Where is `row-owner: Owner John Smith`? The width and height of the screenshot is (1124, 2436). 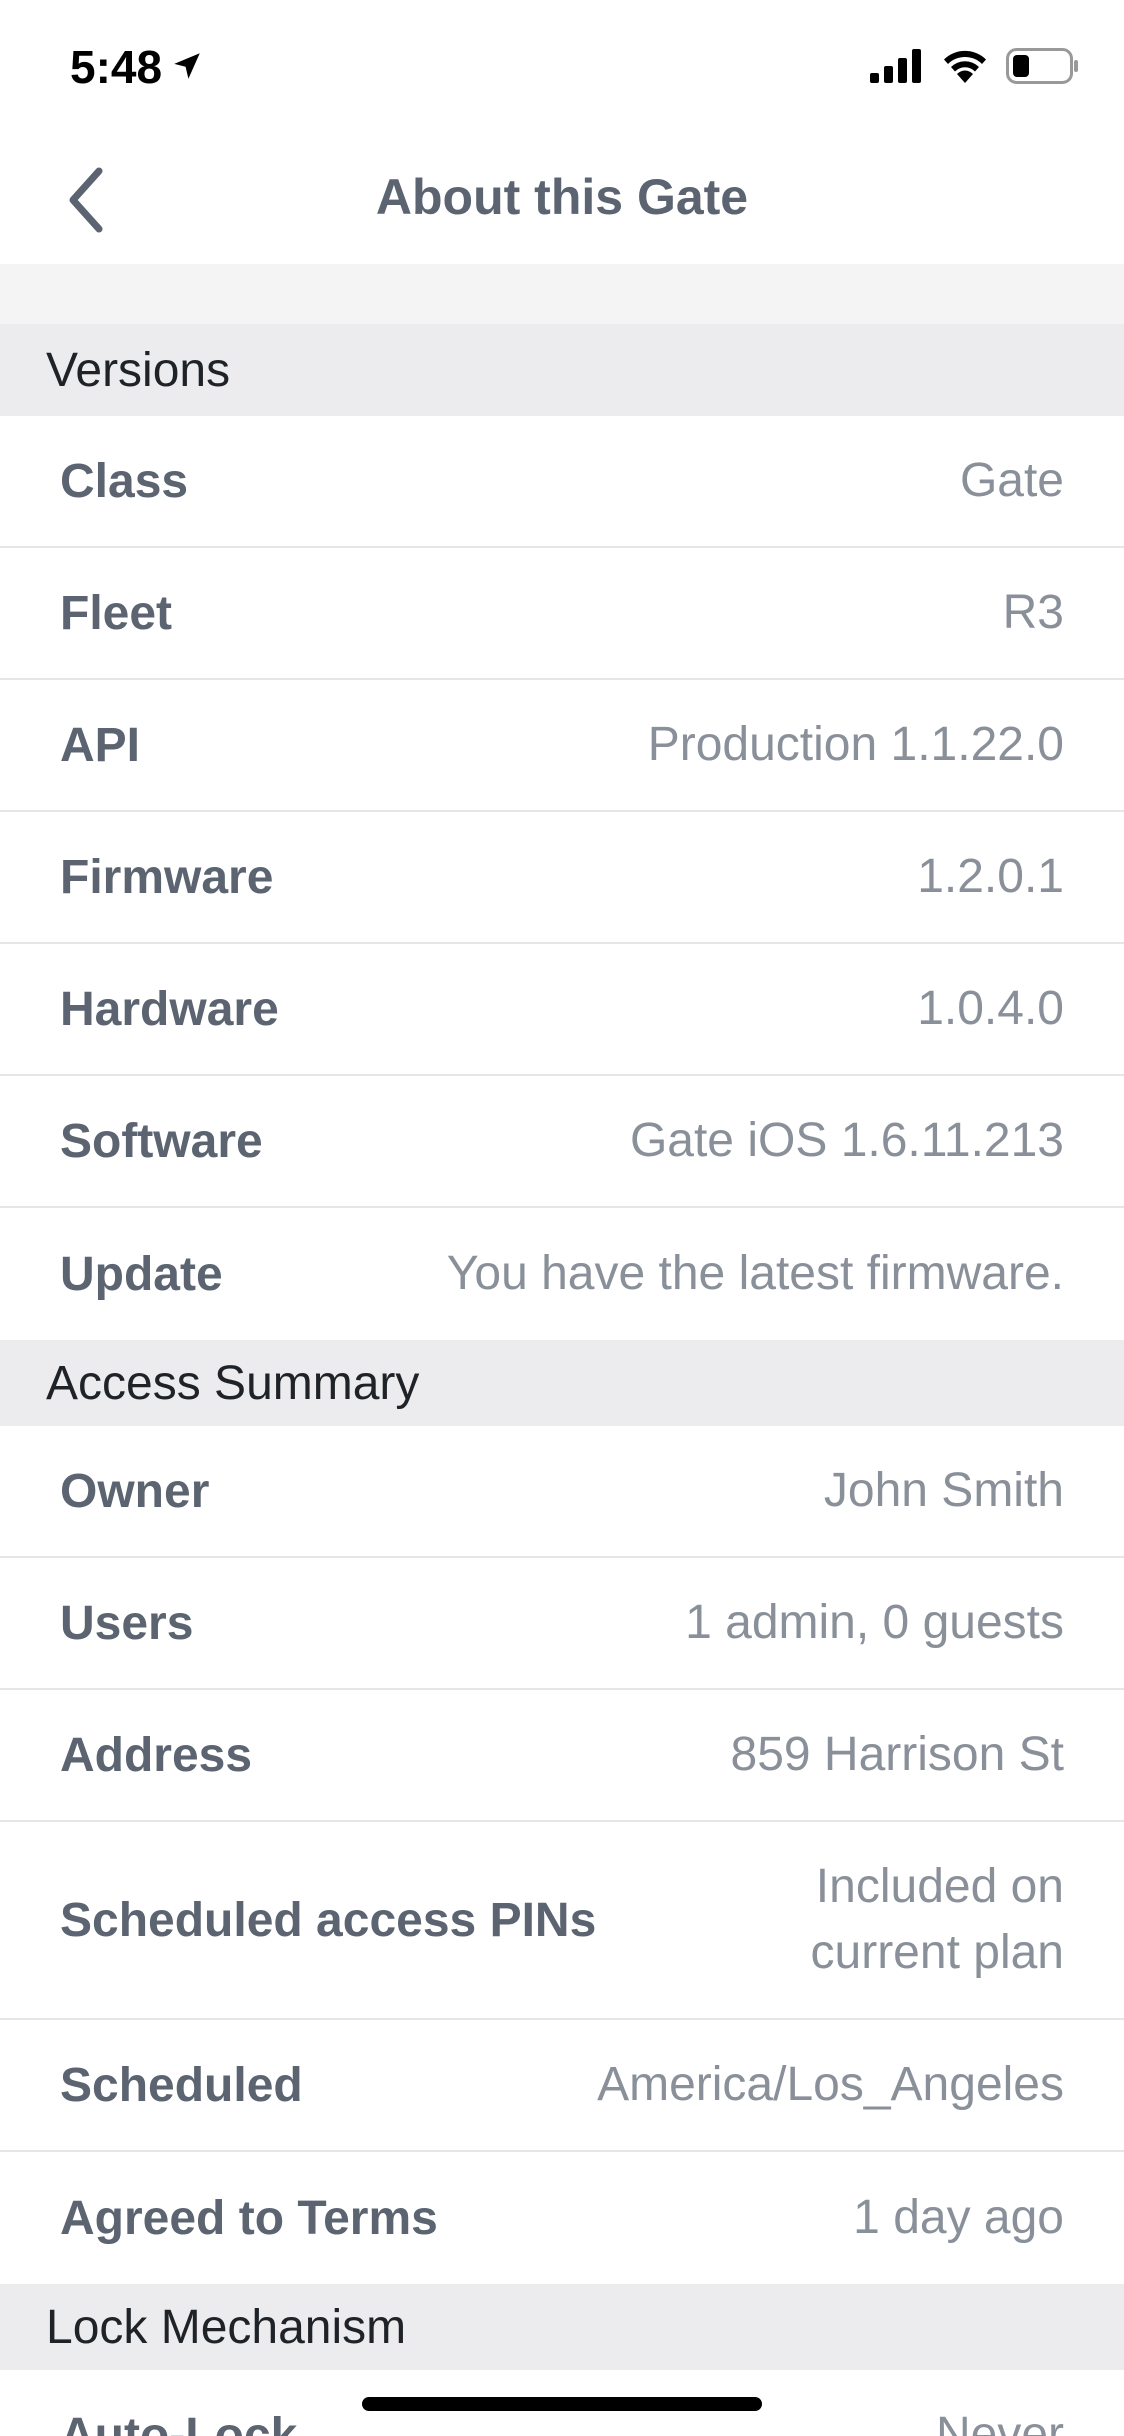 row-owner: Owner John Smith is located at coordinates (562, 1492).